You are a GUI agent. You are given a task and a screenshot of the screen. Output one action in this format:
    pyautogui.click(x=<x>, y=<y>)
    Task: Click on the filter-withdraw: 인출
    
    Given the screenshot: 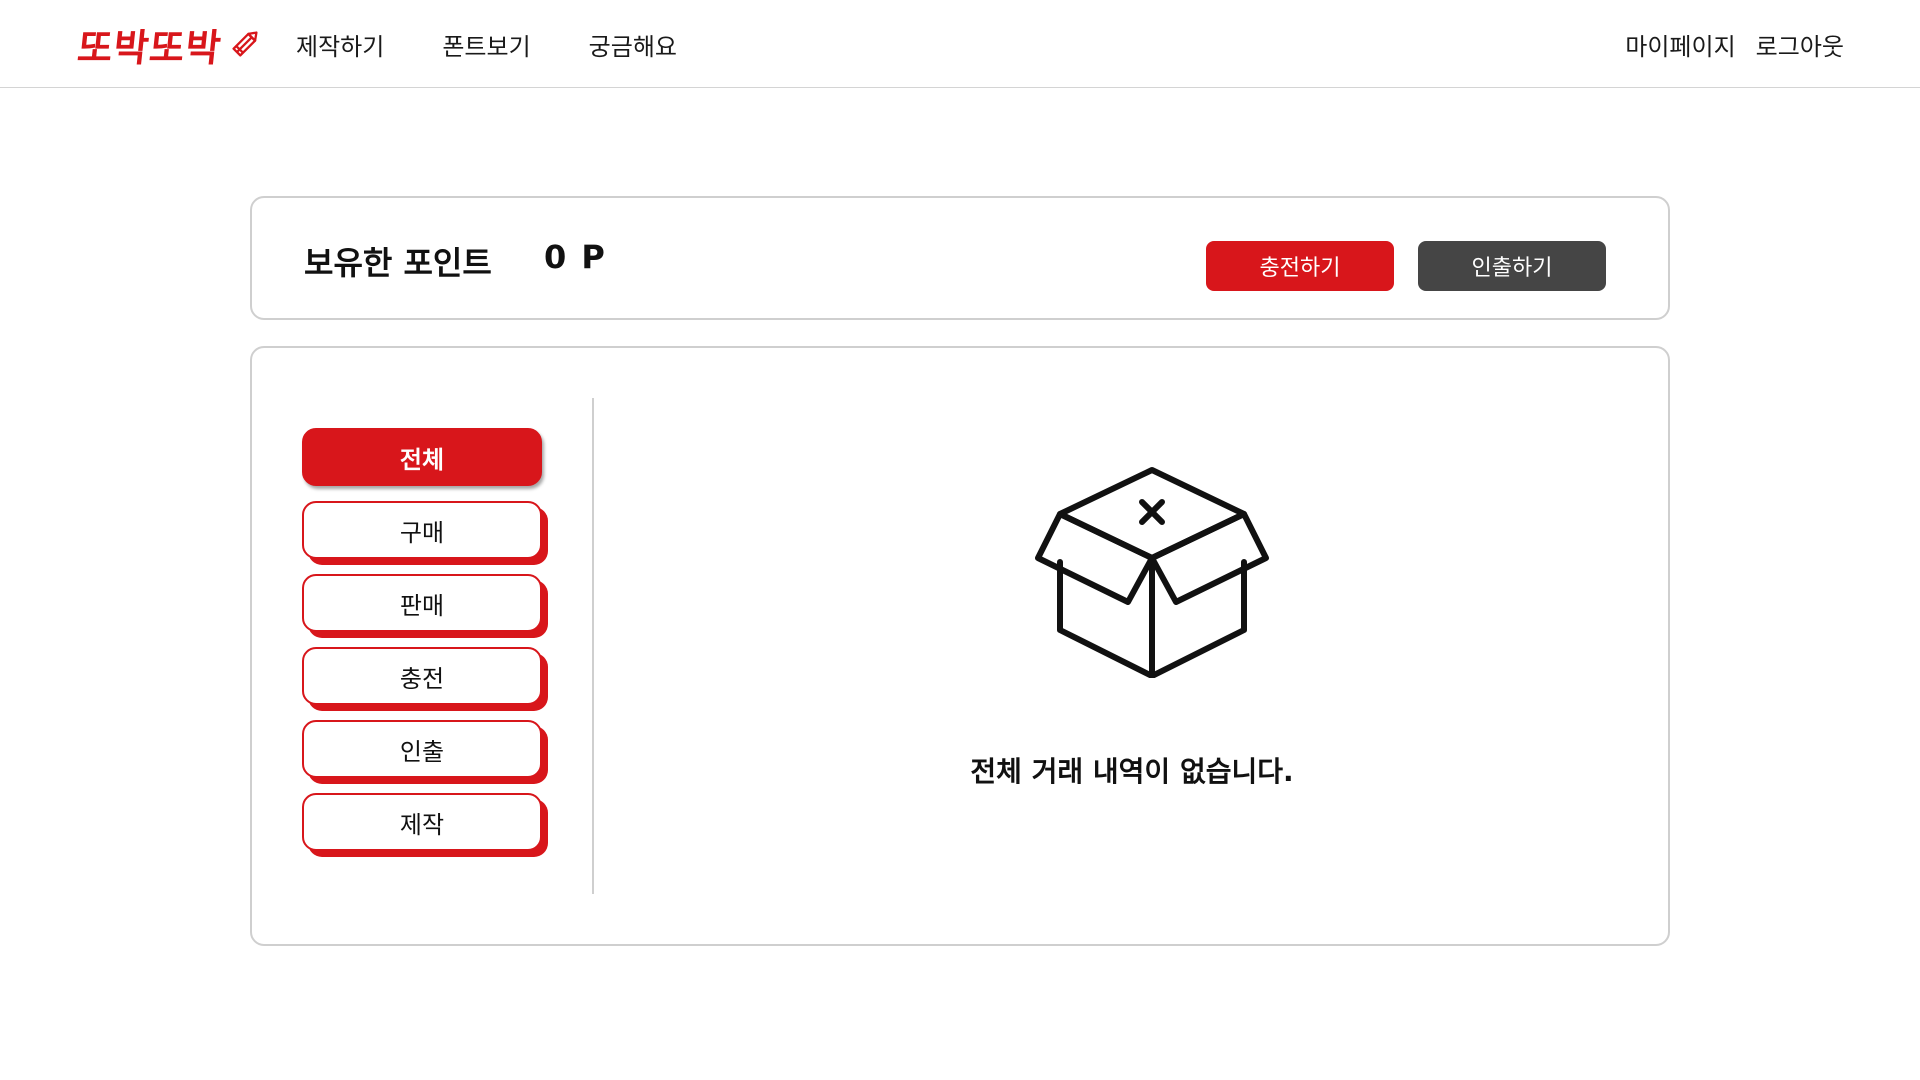 What is the action you would take?
    pyautogui.click(x=422, y=749)
    